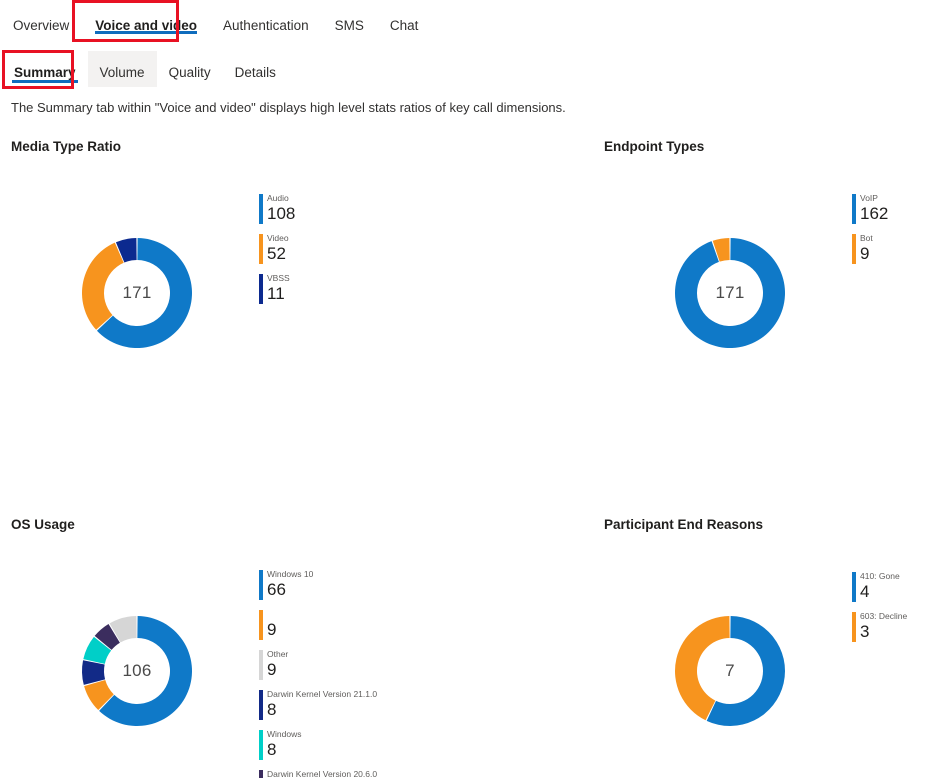 Image resolution: width=936 pixels, height=778 pixels. Describe the element at coordinates (266, 21) in the screenshot. I see `tab-authentication: Authentication` at that location.